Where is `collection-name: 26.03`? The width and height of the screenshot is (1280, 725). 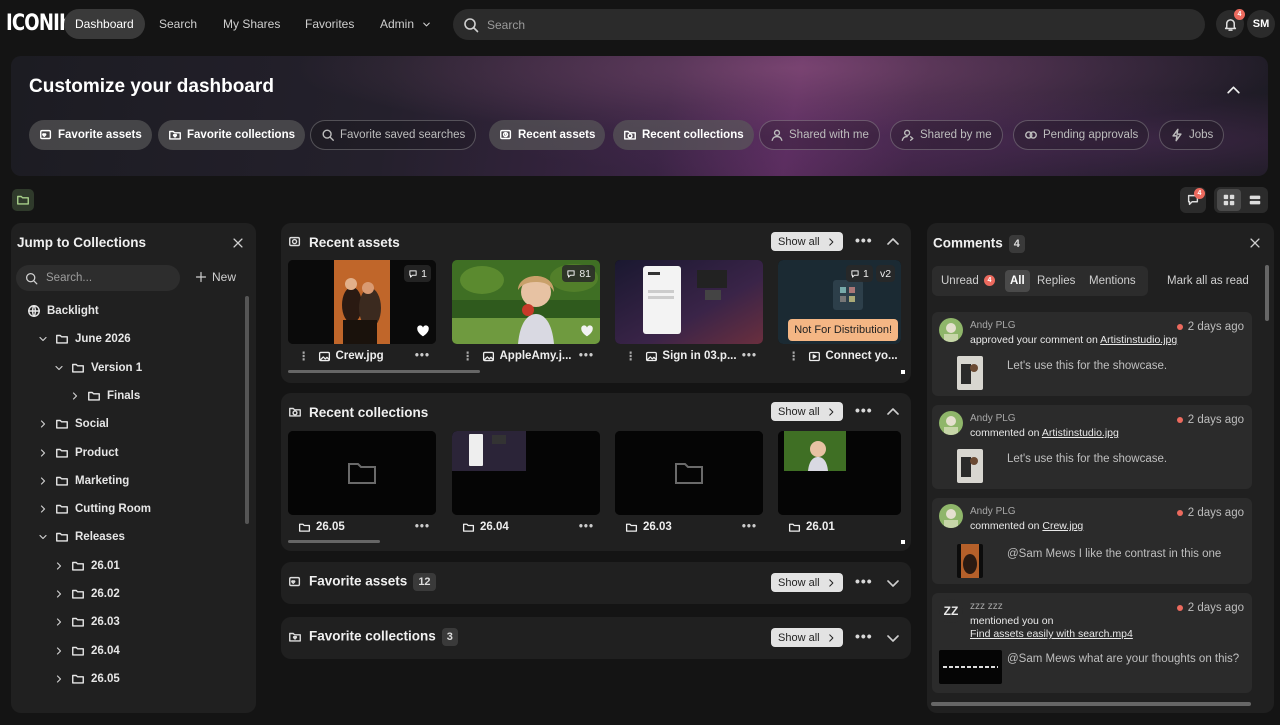 collection-name: 26.03 is located at coordinates (657, 527).